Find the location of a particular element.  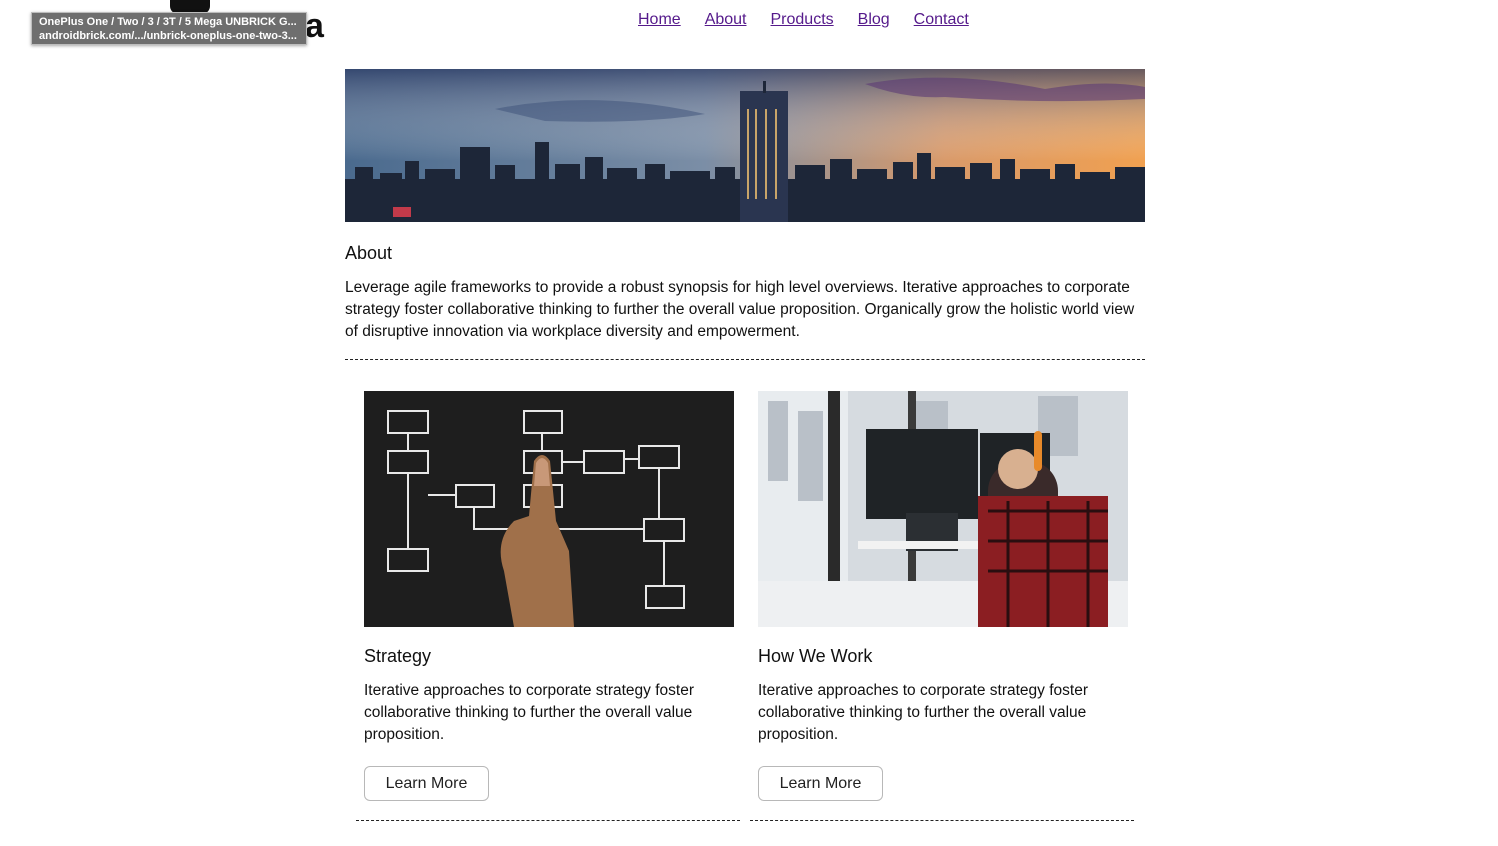

about-heading: About is located at coordinates (369, 253).